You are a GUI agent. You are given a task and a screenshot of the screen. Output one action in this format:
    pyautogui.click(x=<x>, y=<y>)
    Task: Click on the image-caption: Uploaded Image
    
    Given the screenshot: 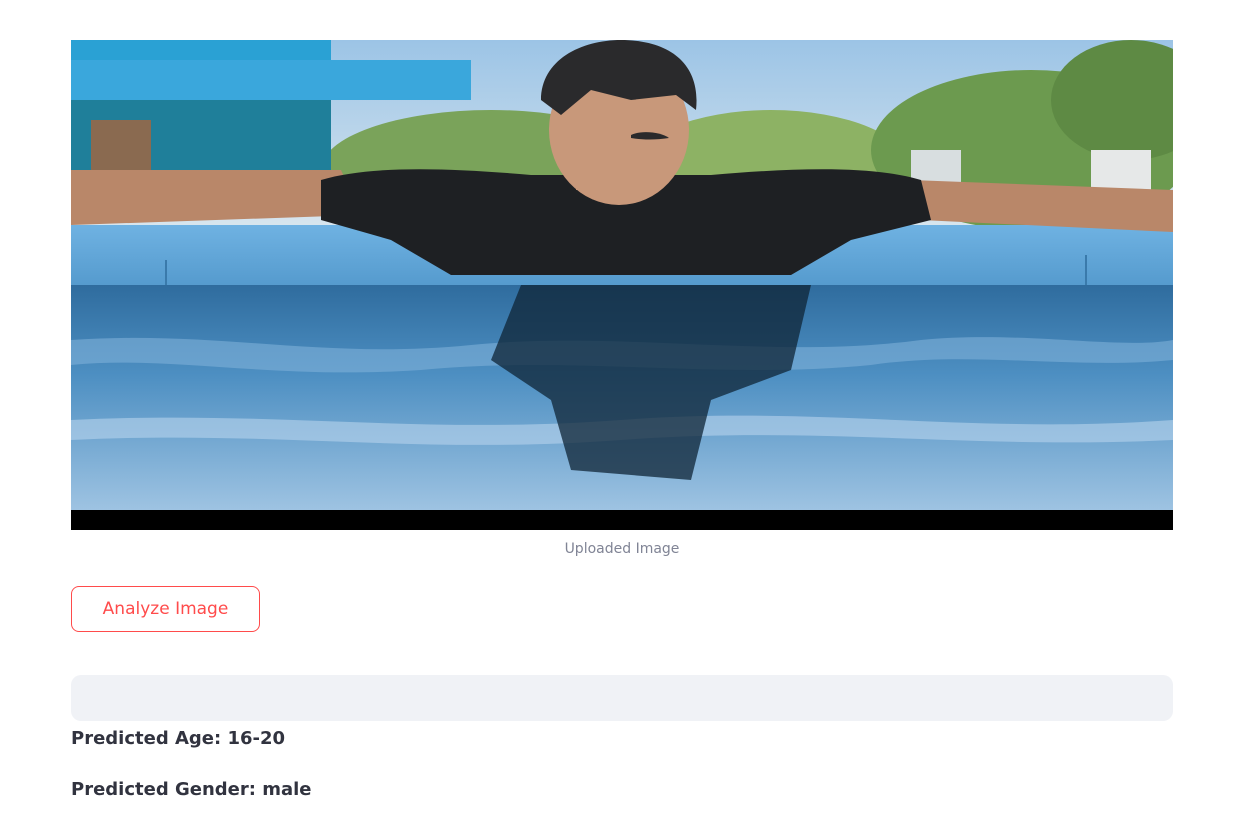 What is the action you would take?
    pyautogui.click(x=622, y=549)
    